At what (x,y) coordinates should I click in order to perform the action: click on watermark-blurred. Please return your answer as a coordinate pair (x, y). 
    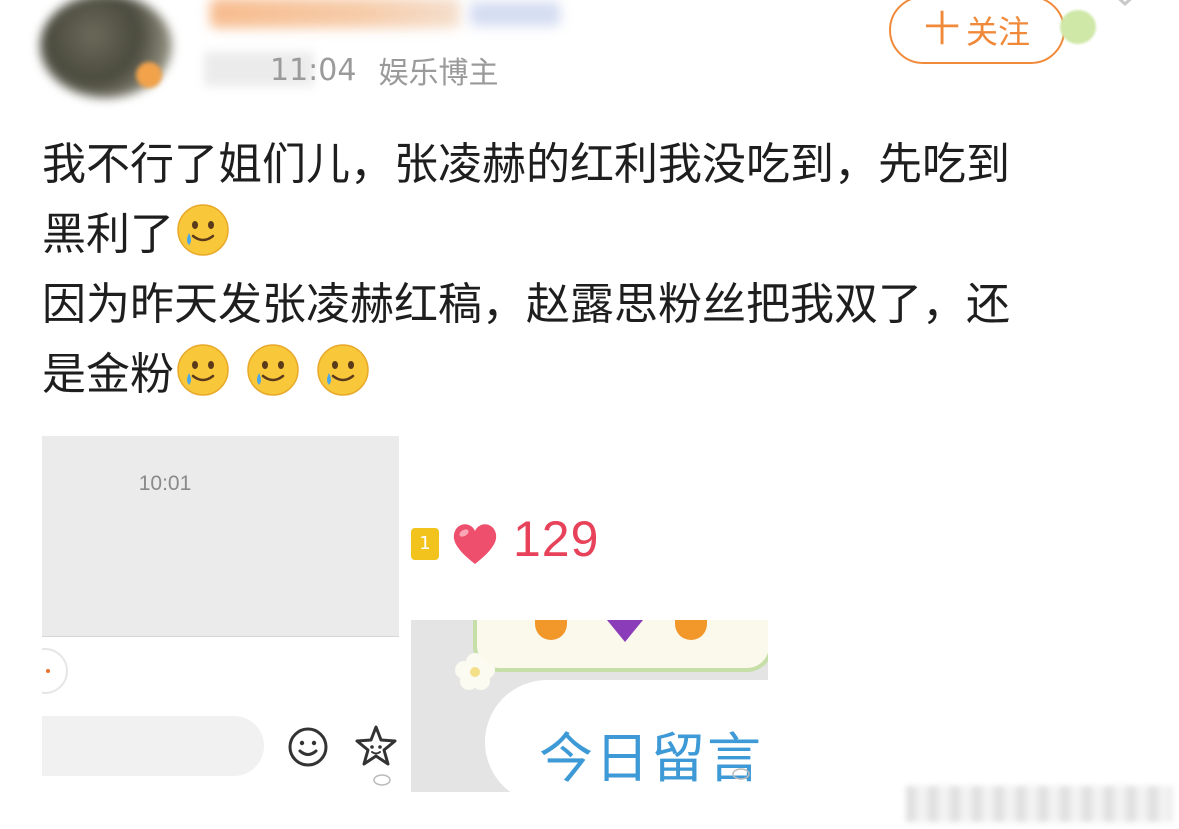
    Looking at the image, I should click on (1039, 804).